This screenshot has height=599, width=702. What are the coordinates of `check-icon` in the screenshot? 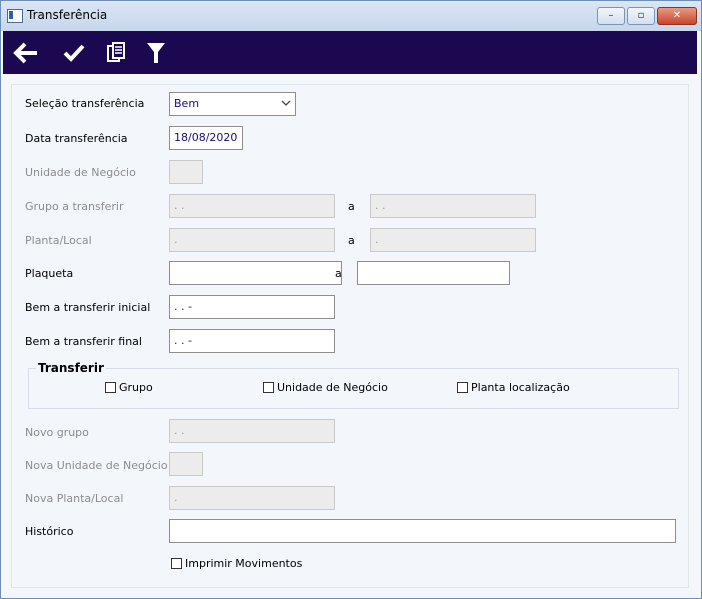 It's located at (74, 53).